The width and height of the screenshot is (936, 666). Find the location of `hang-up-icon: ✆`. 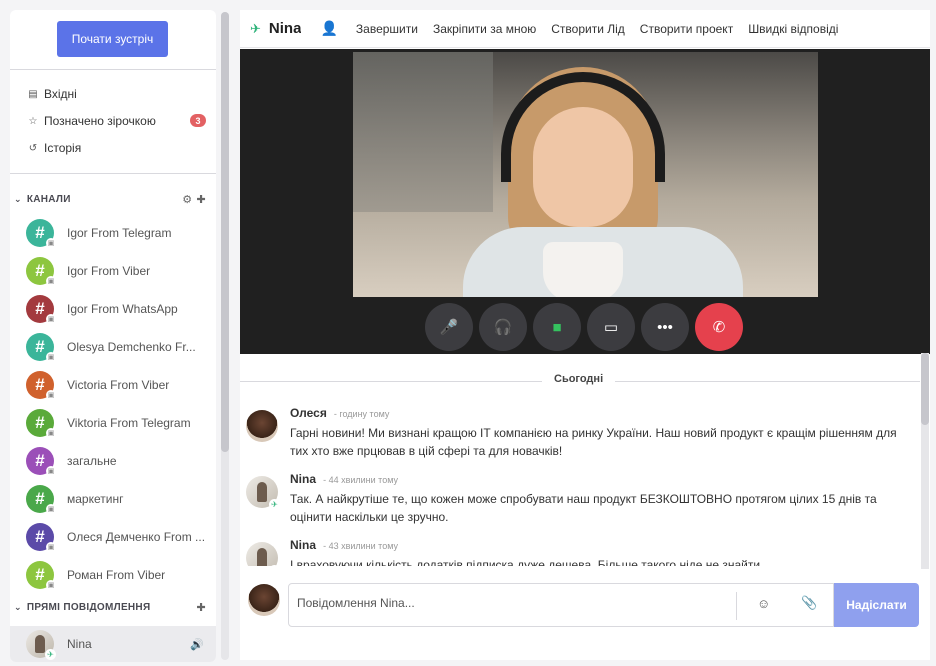

hang-up-icon: ✆ is located at coordinates (719, 327).